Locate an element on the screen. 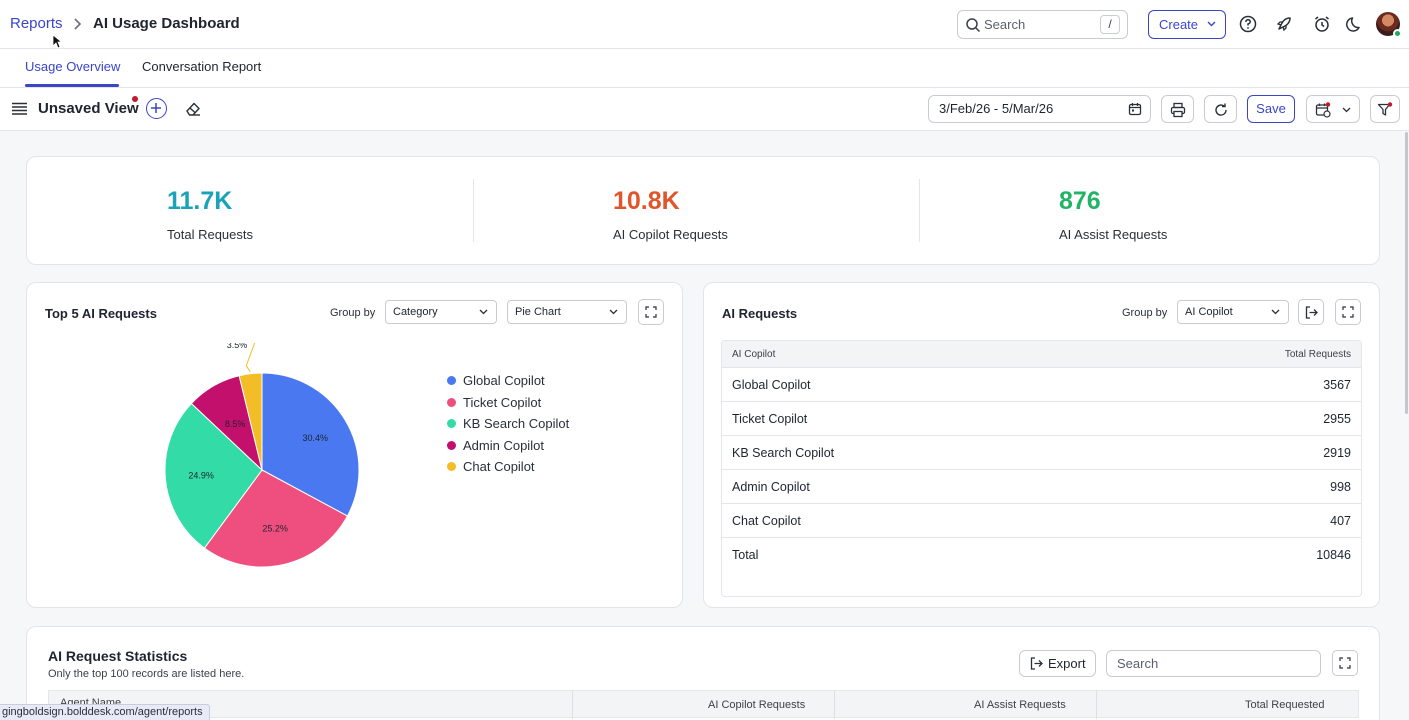 The image size is (1409, 720). pie-label-connector is located at coordinates (250, 358).